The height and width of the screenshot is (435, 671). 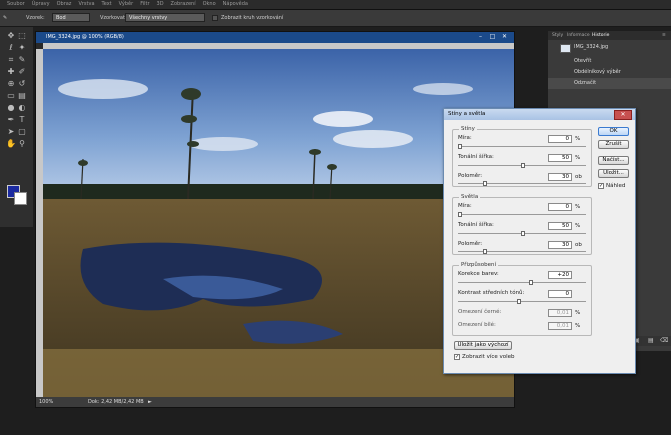 I want to click on white-clip-unit: %, so click(x=578, y=326).